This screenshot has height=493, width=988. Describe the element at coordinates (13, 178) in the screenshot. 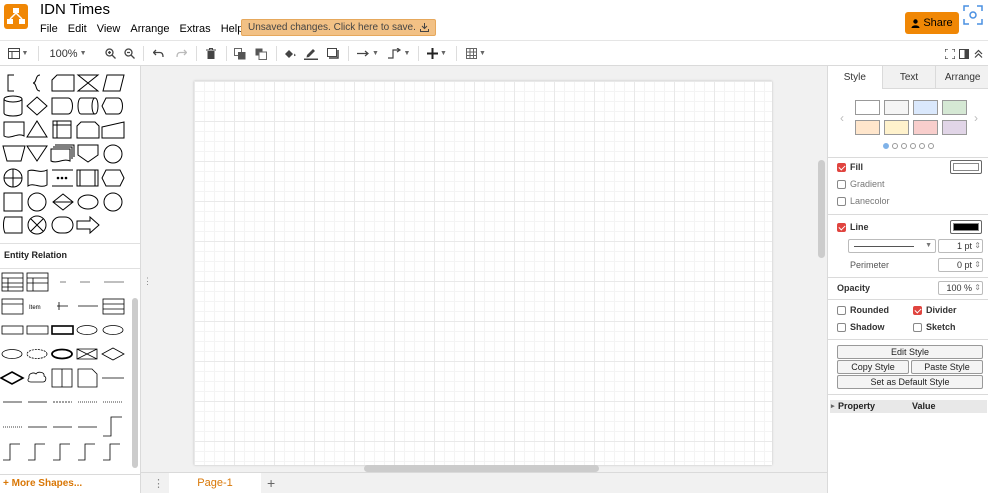

I see `or-shape` at that location.